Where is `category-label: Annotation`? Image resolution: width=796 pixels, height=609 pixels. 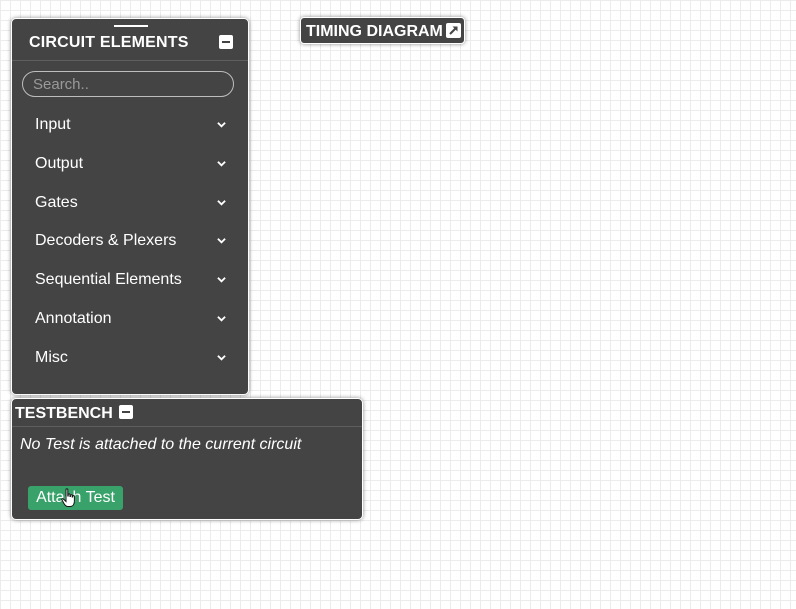 category-label: Annotation is located at coordinates (73, 318).